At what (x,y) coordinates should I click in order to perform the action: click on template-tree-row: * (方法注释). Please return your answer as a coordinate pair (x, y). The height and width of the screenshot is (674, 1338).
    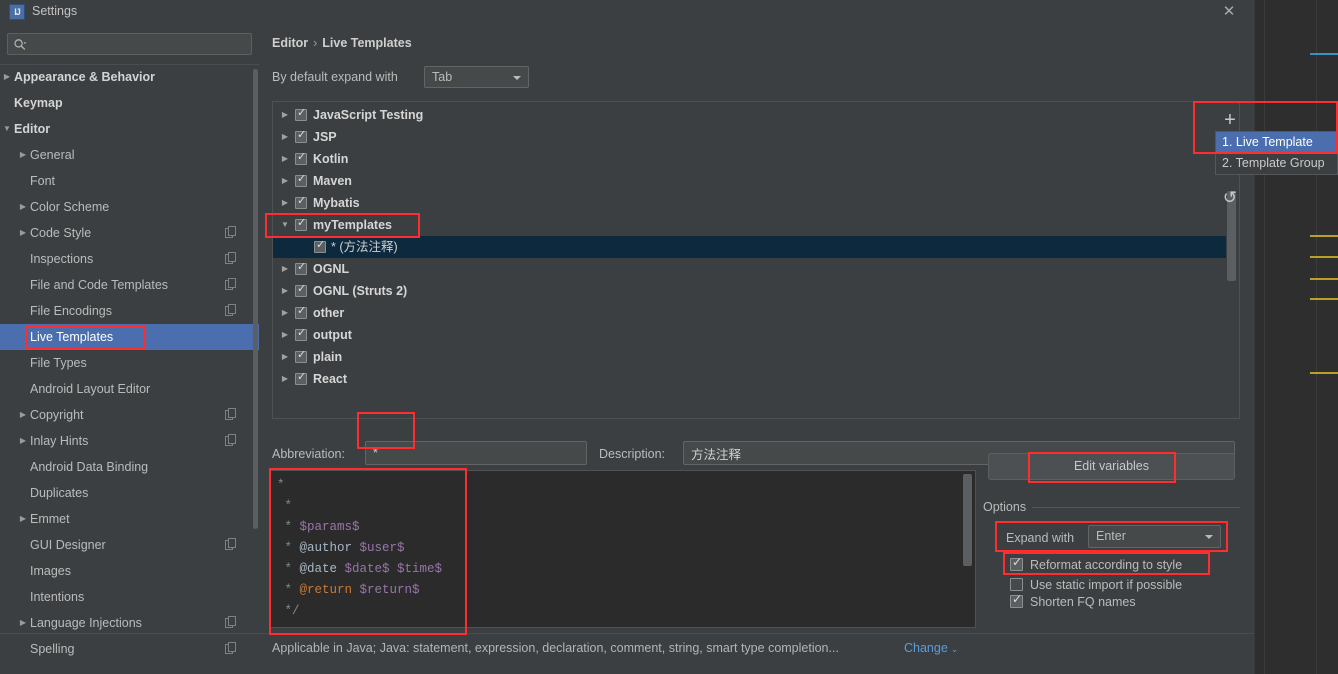
    Looking at the image, I should click on (749, 247).